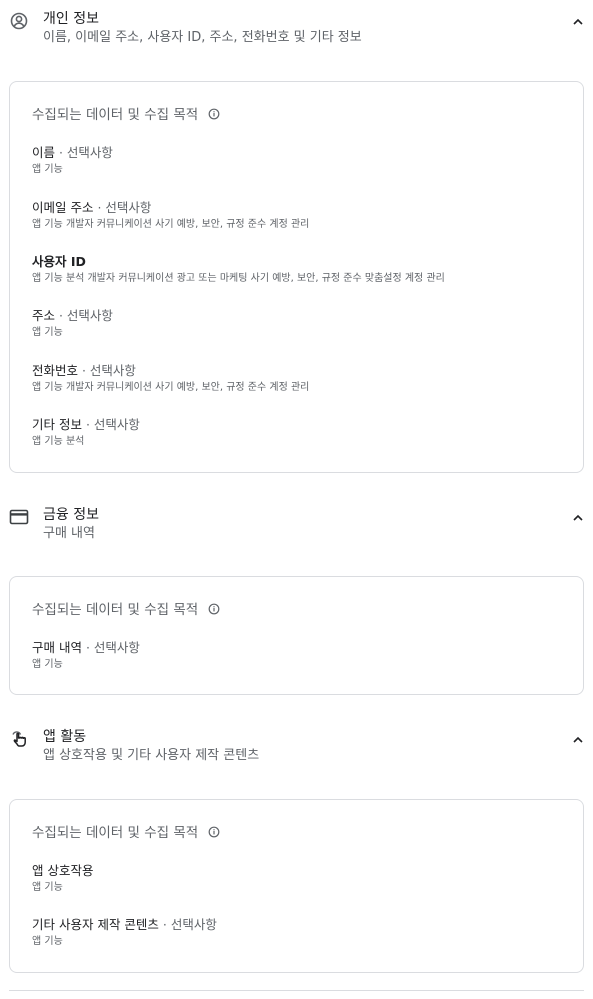 The image size is (593, 999). Describe the element at coordinates (296, 635) in the screenshot. I see `data-collected-card-financial-info: 수집되는 데이터 및 수집 목적 구매 내역 · 선택사항 앱 기능` at that location.